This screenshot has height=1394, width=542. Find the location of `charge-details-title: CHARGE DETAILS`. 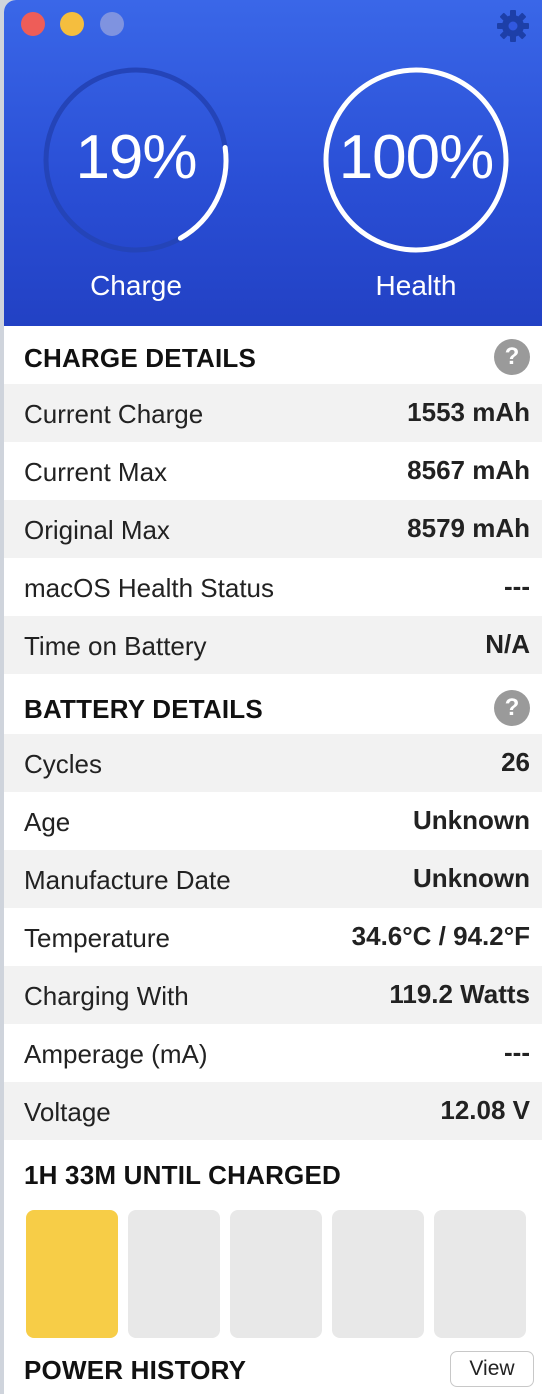

charge-details-title: CHARGE DETAILS is located at coordinates (140, 358).